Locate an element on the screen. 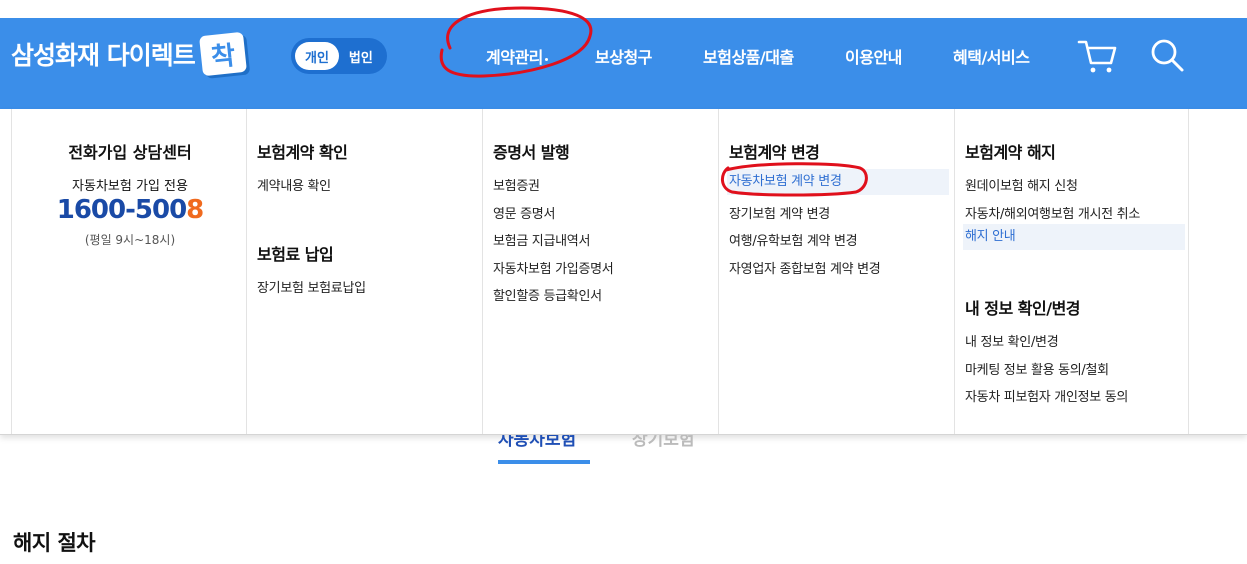  customer-type-toggle: 개인 법인 is located at coordinates (339, 56).